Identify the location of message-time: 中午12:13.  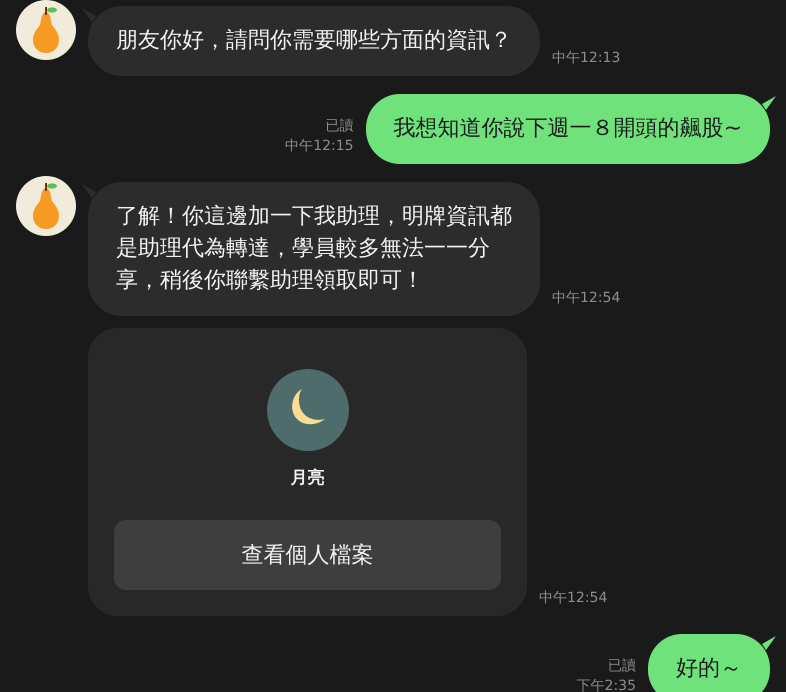
(586, 58).